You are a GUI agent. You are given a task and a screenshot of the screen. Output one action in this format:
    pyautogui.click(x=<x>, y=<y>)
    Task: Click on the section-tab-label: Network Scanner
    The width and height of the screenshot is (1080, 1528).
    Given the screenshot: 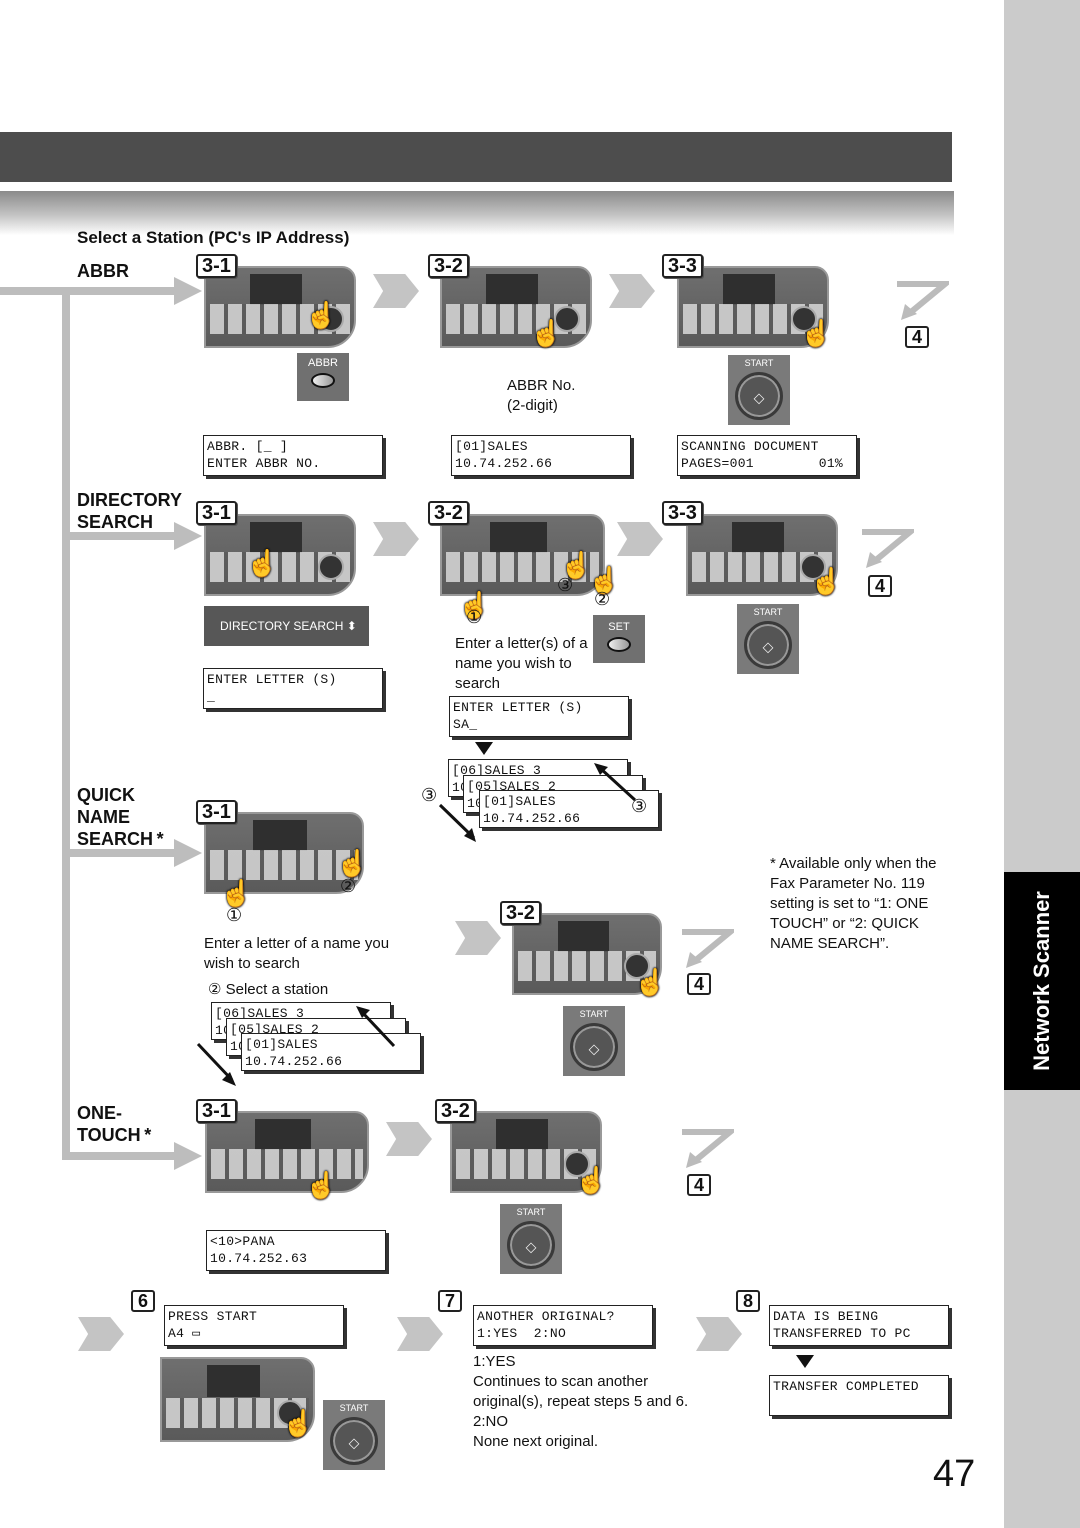 What is the action you would take?
    pyautogui.click(x=1041, y=981)
    